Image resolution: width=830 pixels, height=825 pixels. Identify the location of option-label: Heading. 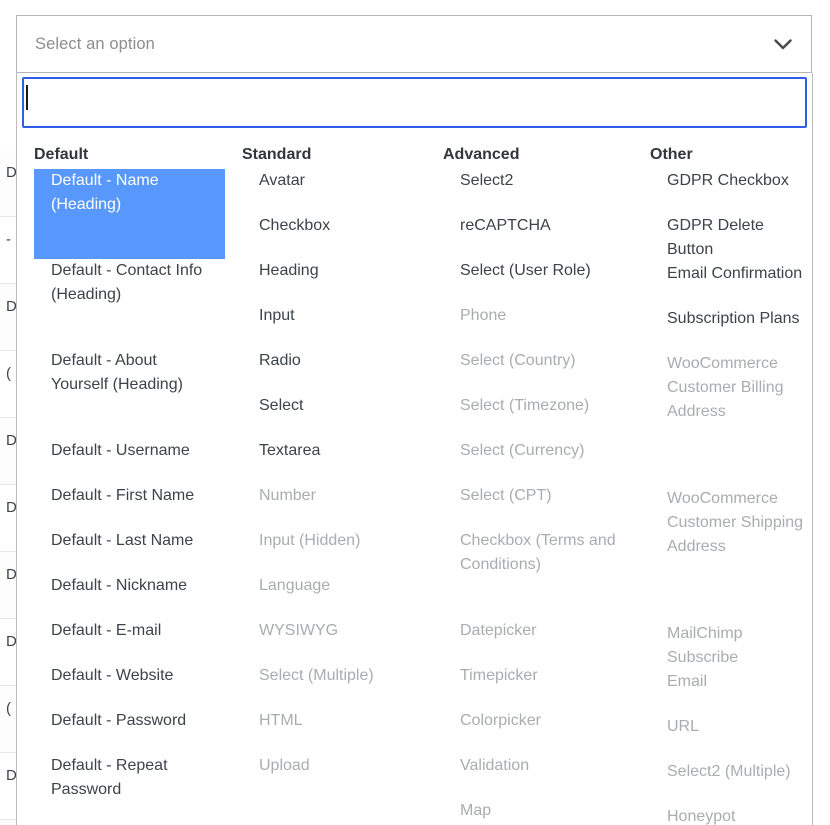
(289, 270).